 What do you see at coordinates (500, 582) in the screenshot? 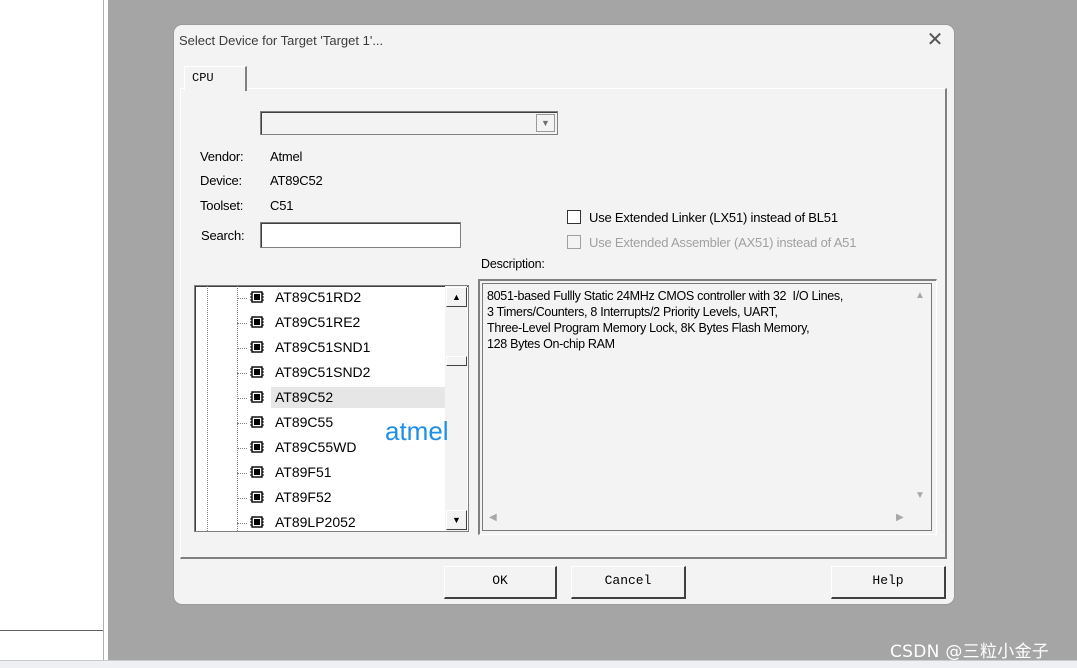
I see `ok-button: OK` at bounding box center [500, 582].